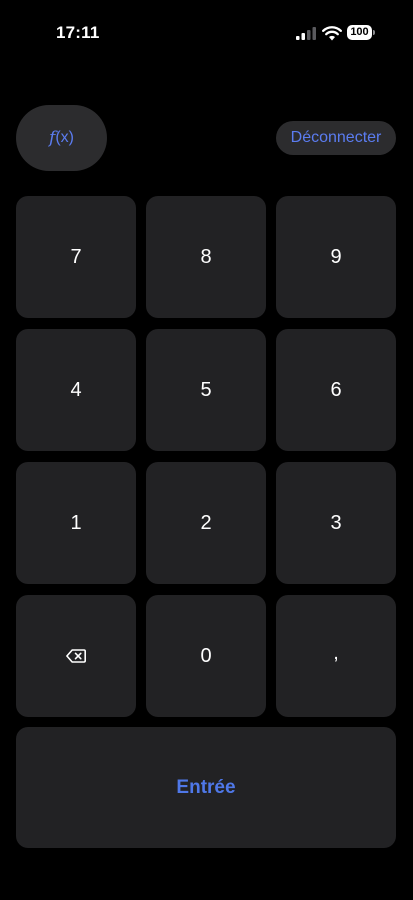 The height and width of the screenshot is (900, 413). Describe the element at coordinates (76, 390) in the screenshot. I see `key-4: 4` at that location.